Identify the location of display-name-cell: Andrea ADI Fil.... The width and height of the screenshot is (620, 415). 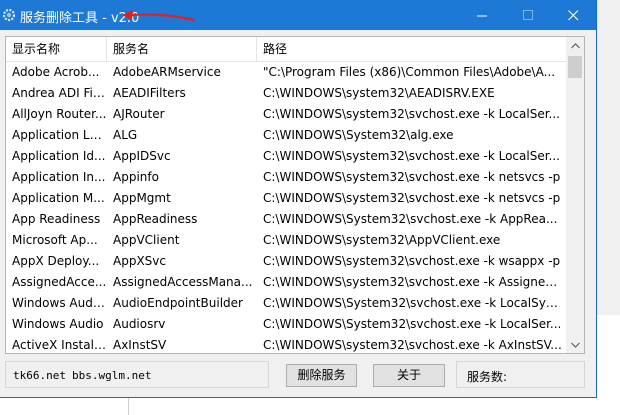
(59, 93).